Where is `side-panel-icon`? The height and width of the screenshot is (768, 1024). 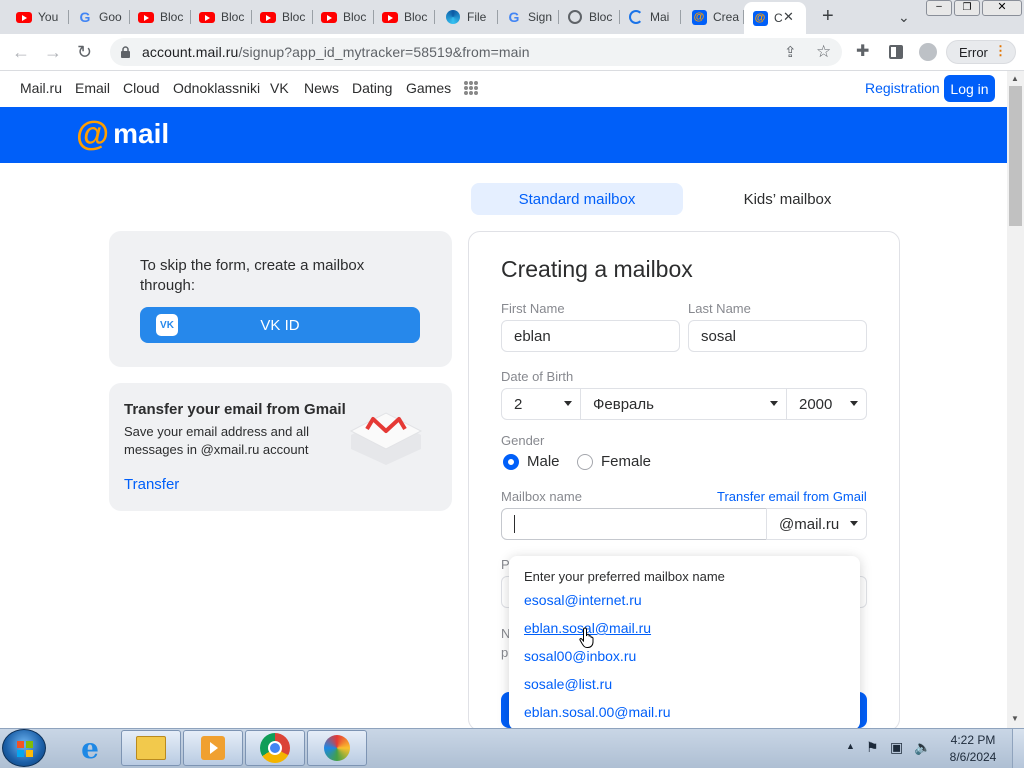
side-panel-icon is located at coordinates (896, 52).